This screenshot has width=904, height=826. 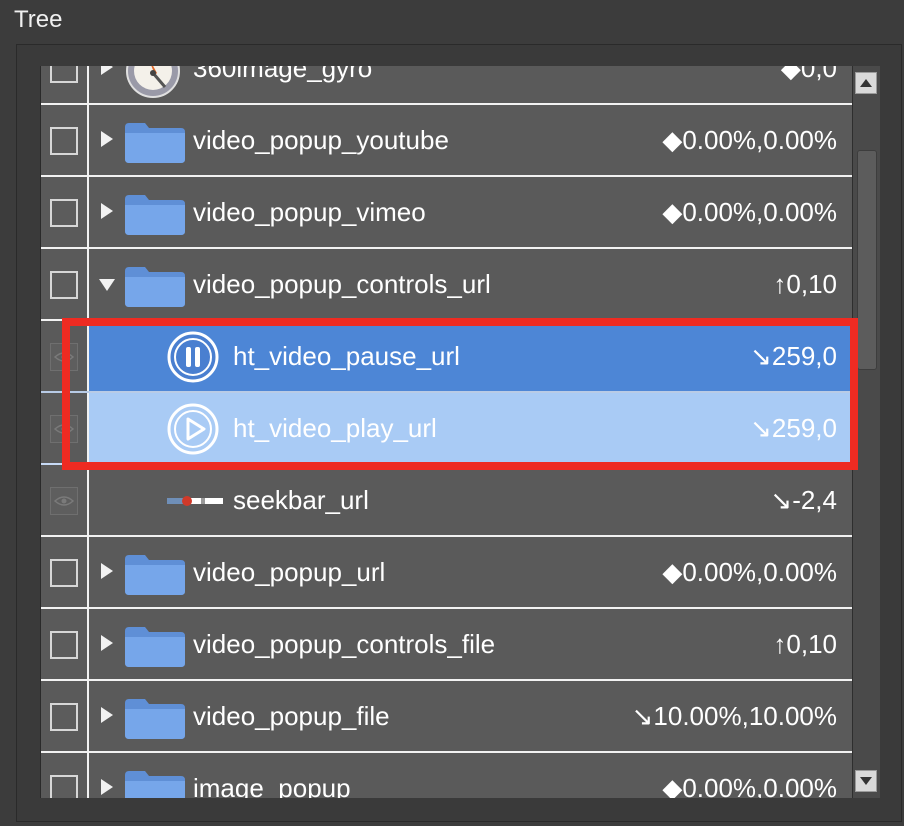 I want to click on tree-row-video-popup-controls-url: video_popup_controls_url ↑0,10, so click(x=447, y=285).